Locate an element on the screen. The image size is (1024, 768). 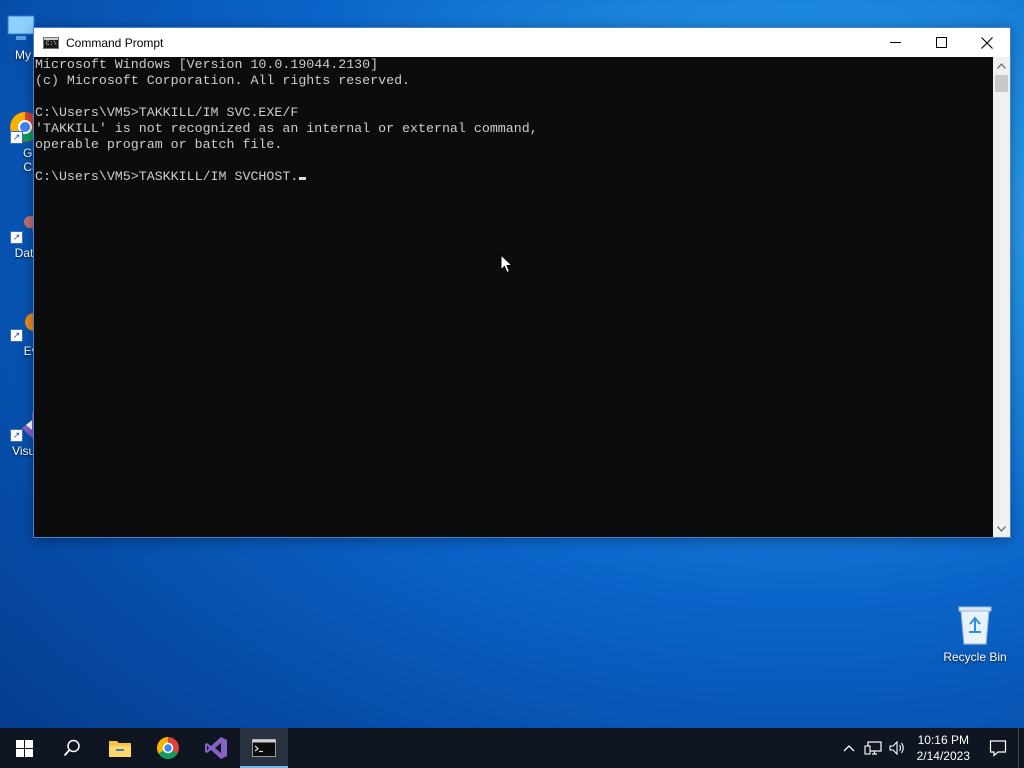
close-icon is located at coordinates (987, 42).